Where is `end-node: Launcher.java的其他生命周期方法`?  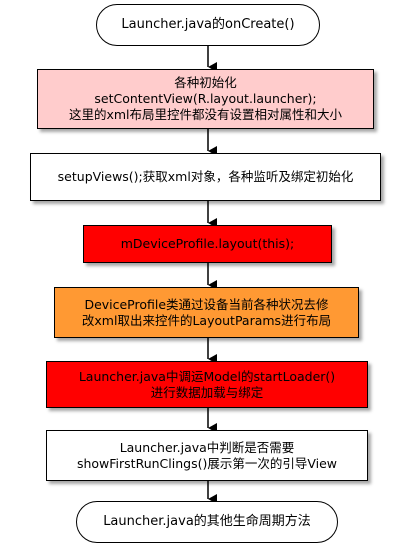
end-node: Launcher.java的其他生命周期方法 is located at coordinates (207, 522).